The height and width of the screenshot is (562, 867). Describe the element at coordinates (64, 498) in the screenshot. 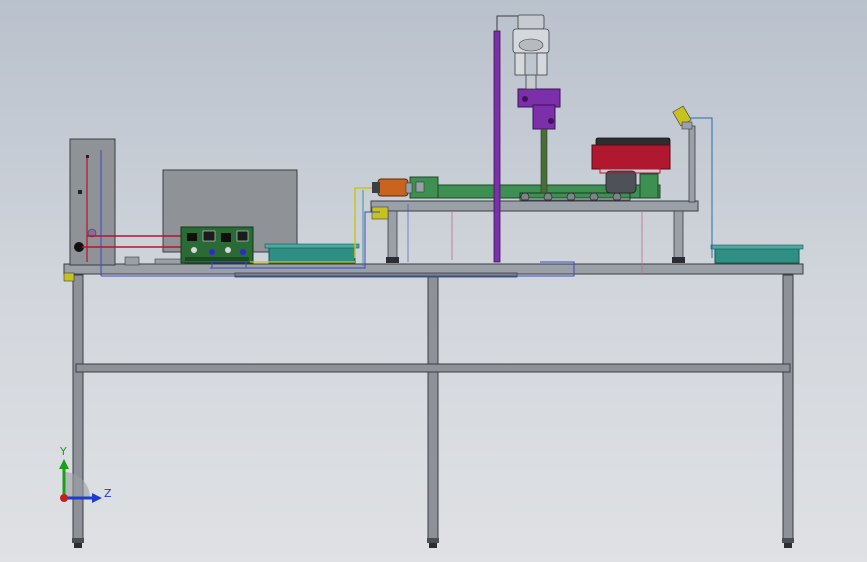

I see `triad-origin` at that location.